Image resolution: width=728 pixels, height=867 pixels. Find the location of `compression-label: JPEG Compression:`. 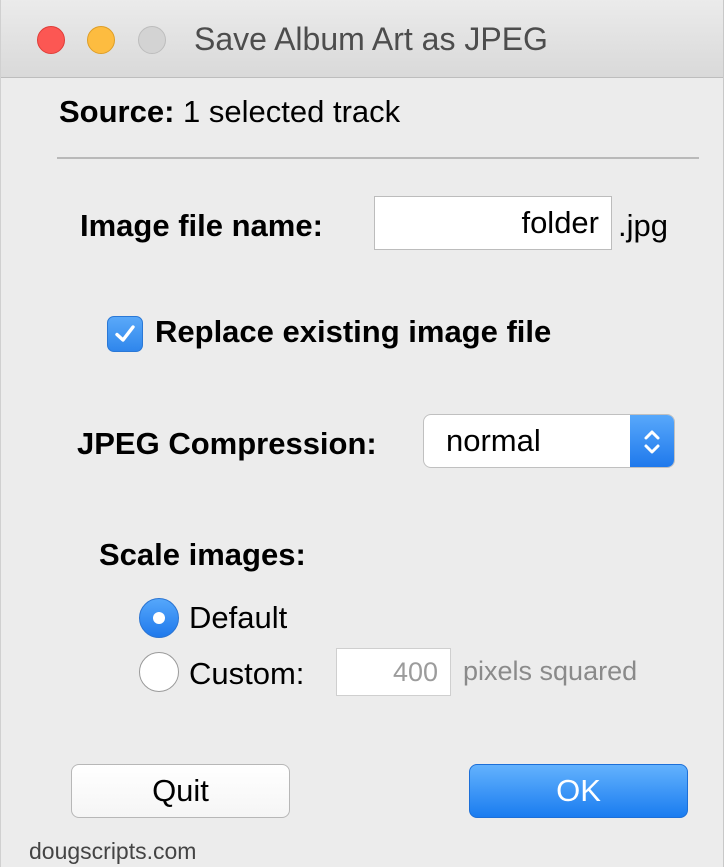

compression-label: JPEG Compression: is located at coordinates (227, 443).